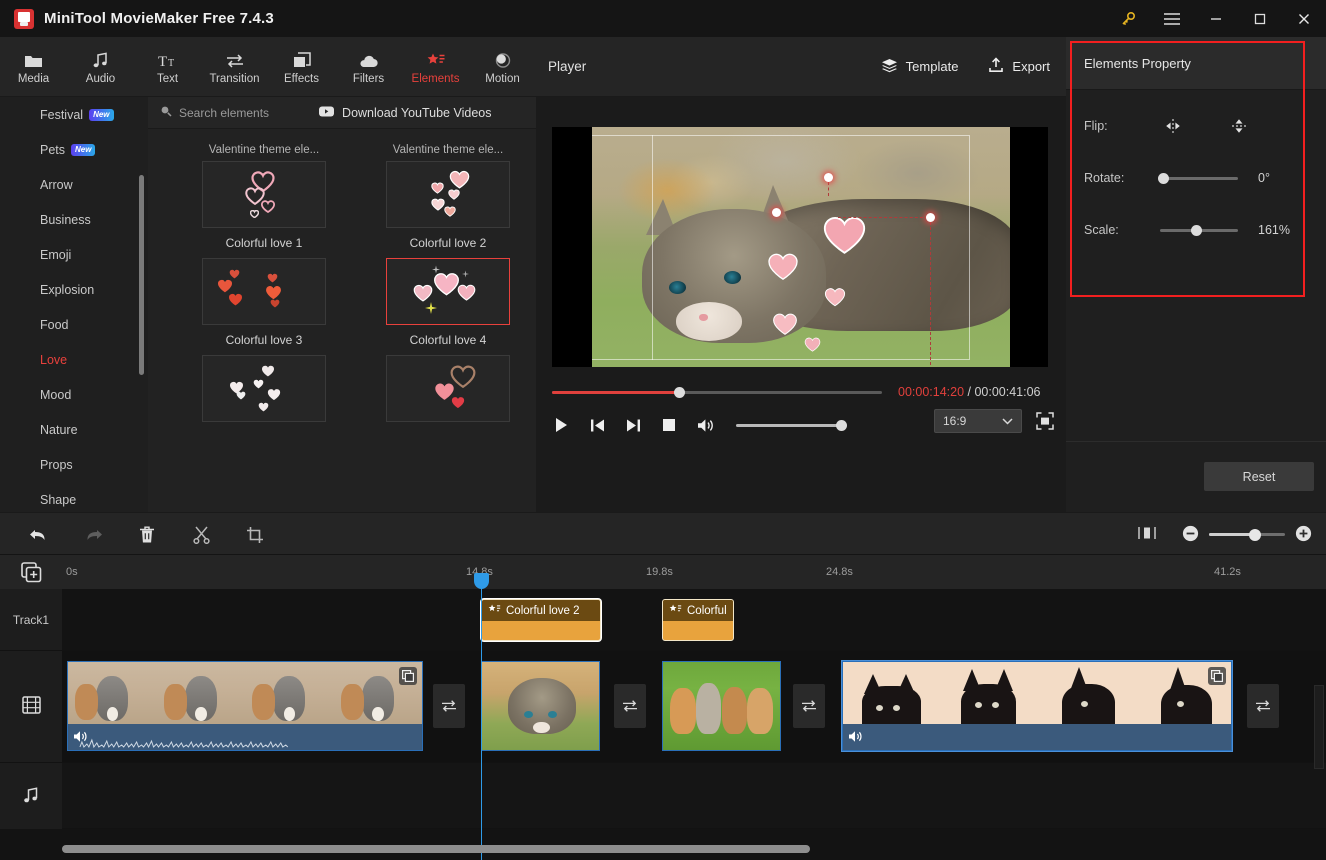  I want to click on scale-slider-knob, so click(1196, 230).